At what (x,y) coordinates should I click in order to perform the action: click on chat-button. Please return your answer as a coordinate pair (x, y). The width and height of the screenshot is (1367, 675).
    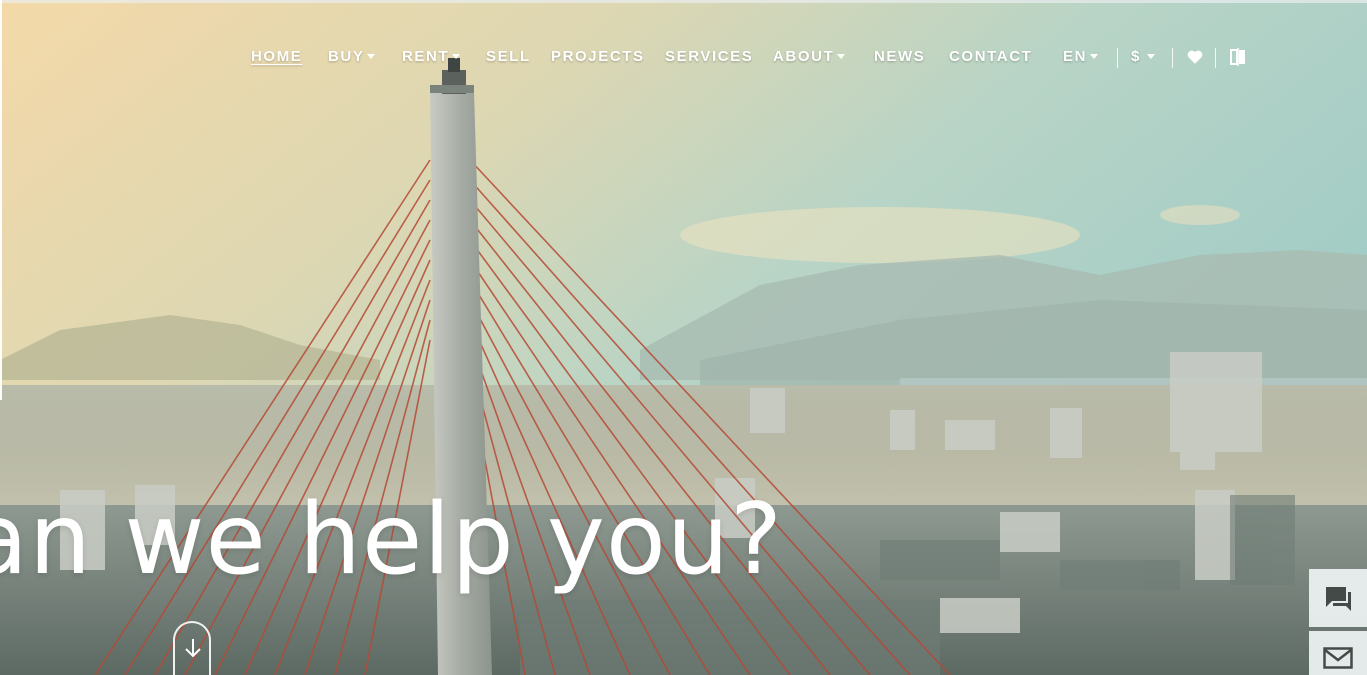
    Looking at the image, I should click on (1338, 598).